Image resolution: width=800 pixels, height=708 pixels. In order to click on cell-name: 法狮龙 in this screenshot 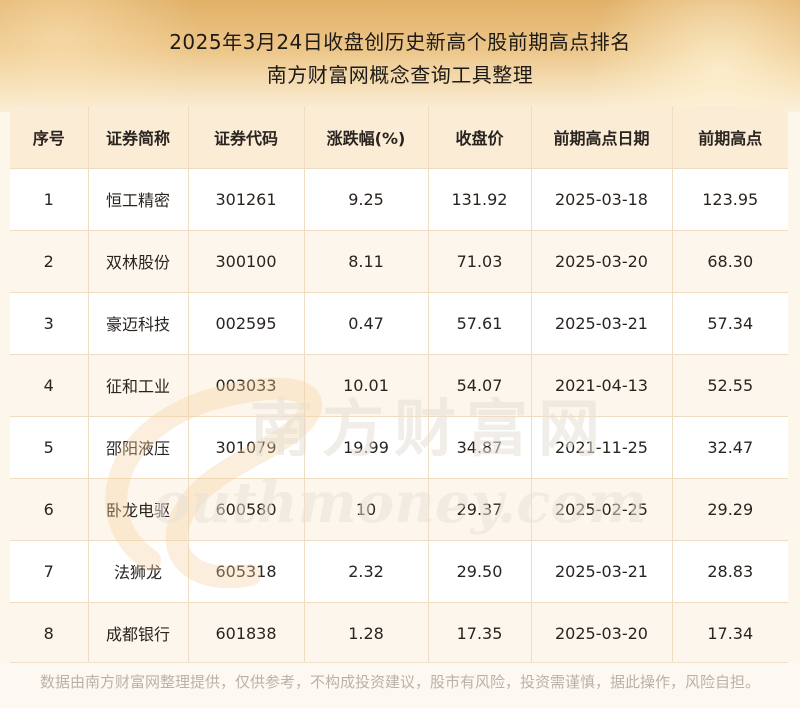, I will do `click(138, 571)`.